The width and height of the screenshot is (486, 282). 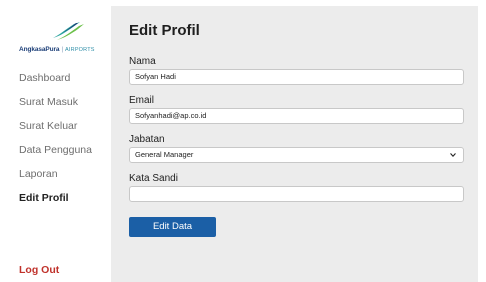 I want to click on edit-data-button: Edit Data, so click(x=172, y=227).